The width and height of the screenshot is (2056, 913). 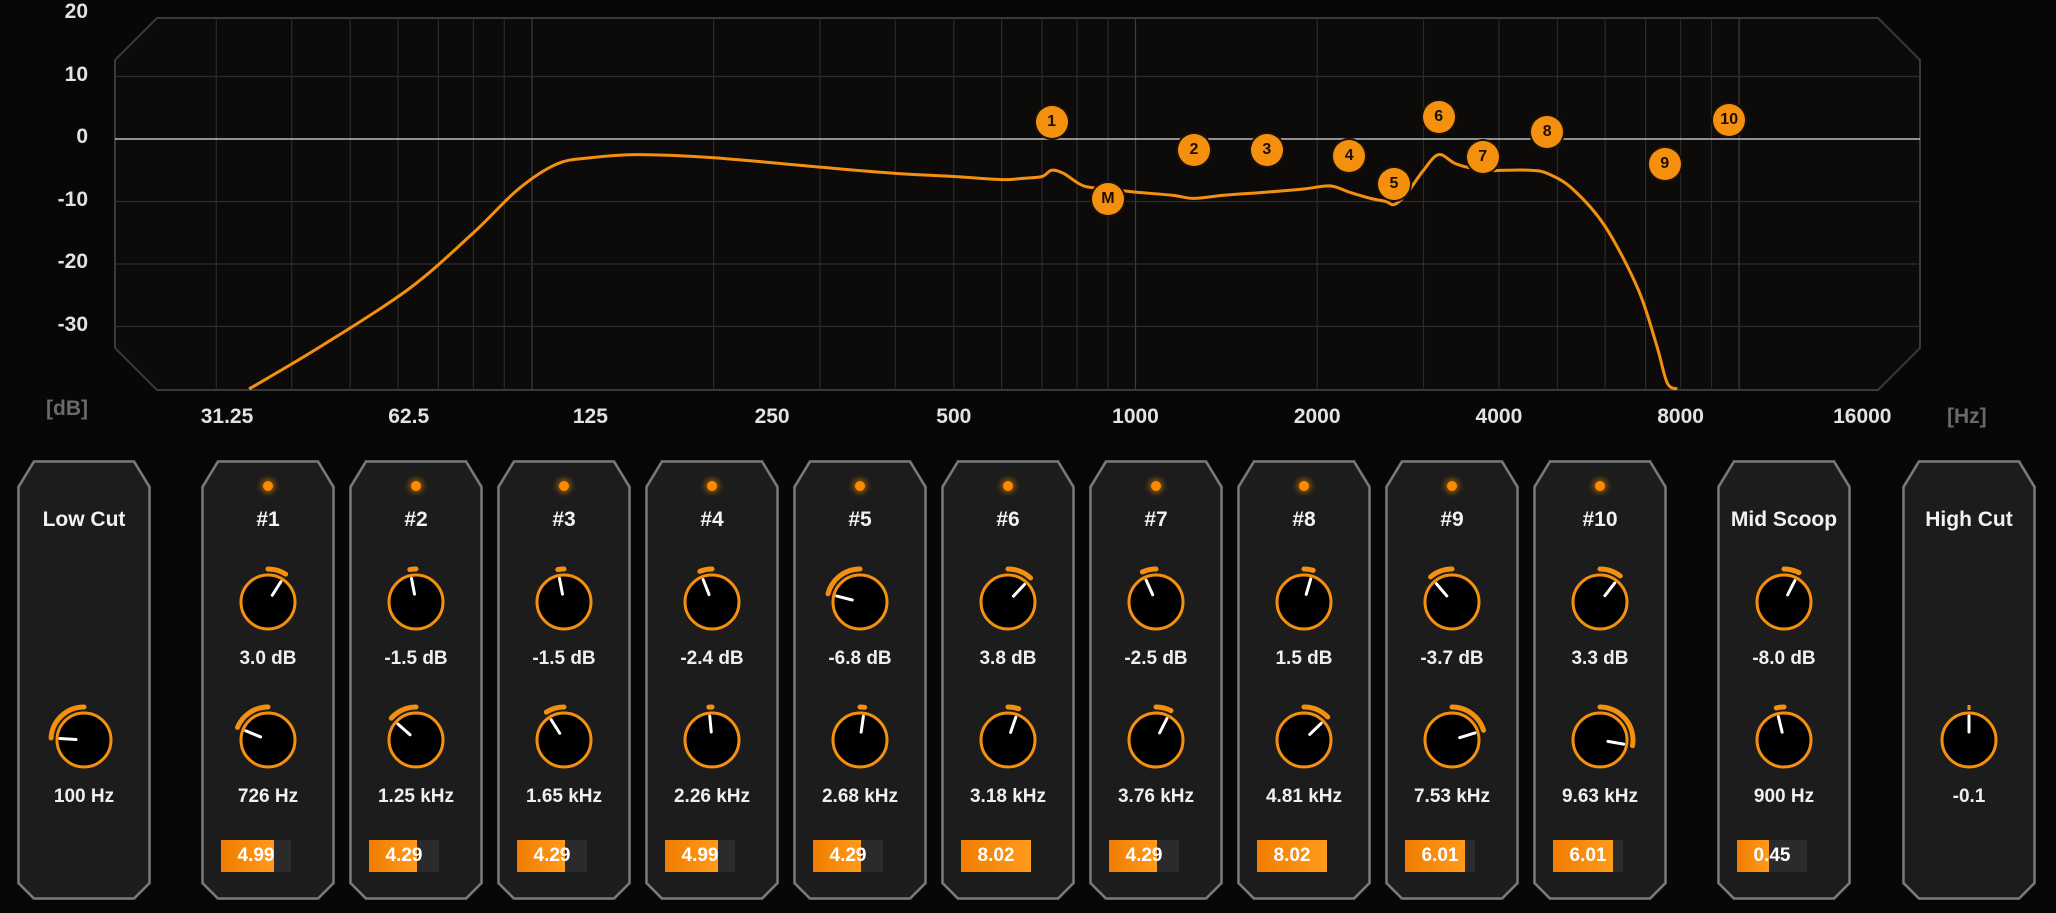 I want to click on x-tick-label: 125, so click(x=590, y=416).